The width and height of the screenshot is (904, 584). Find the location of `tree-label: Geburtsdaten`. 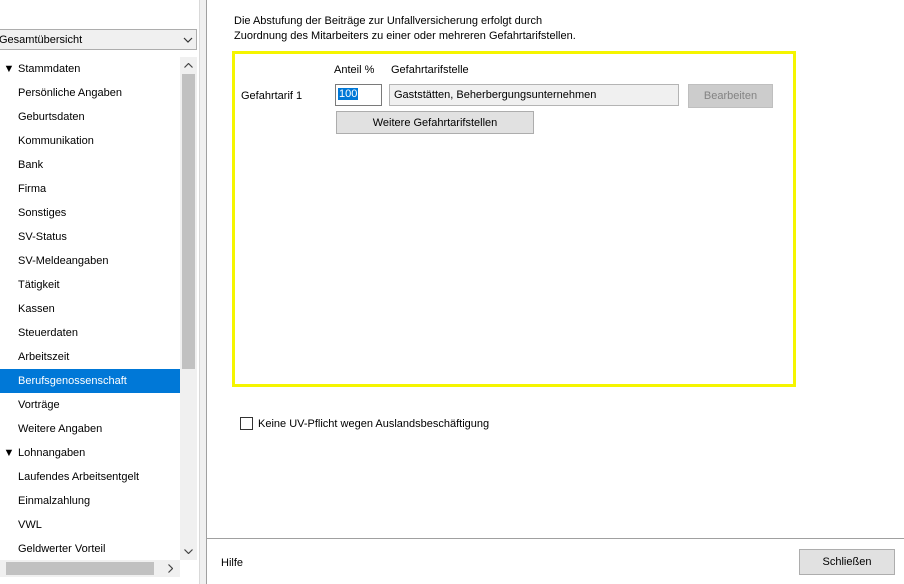

tree-label: Geburtsdaten is located at coordinates (51, 117).